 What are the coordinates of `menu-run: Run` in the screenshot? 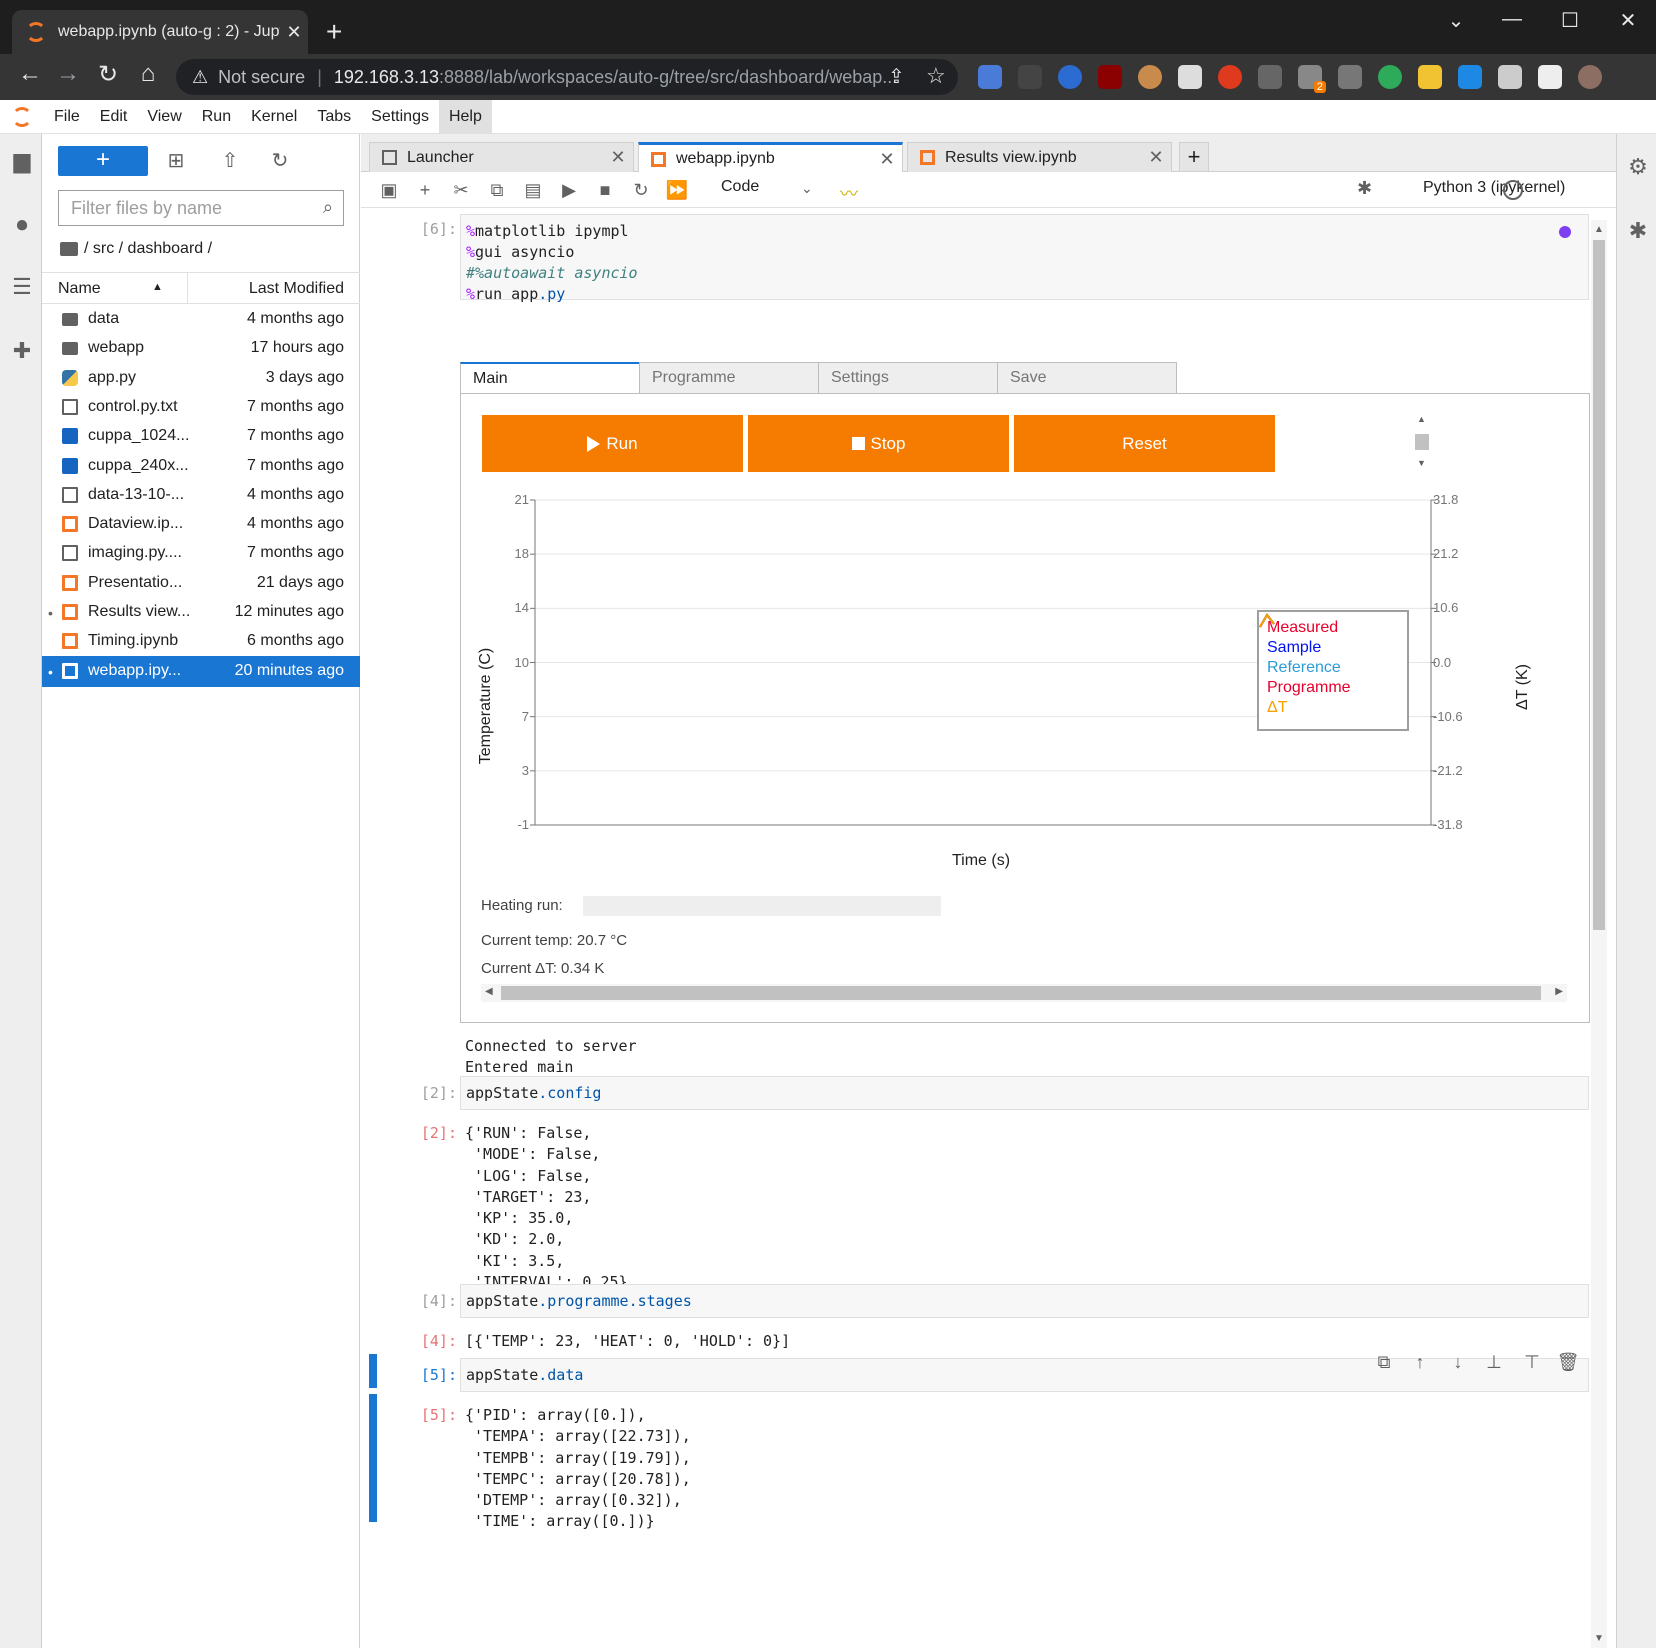 It's located at (216, 117).